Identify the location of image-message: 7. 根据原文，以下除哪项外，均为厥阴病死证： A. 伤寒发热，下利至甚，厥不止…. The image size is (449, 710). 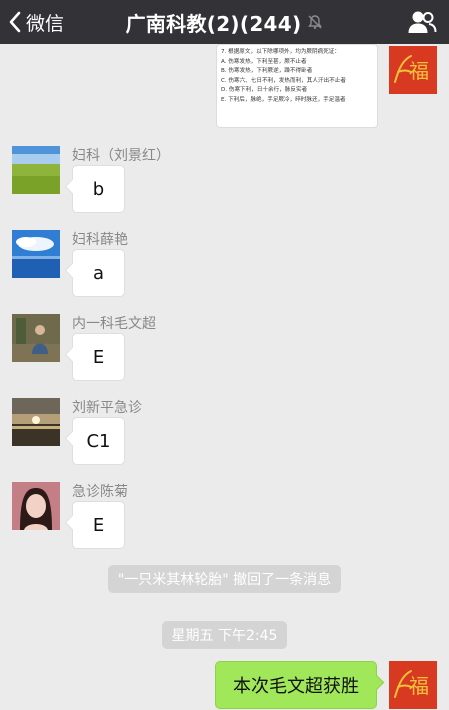
(297, 86).